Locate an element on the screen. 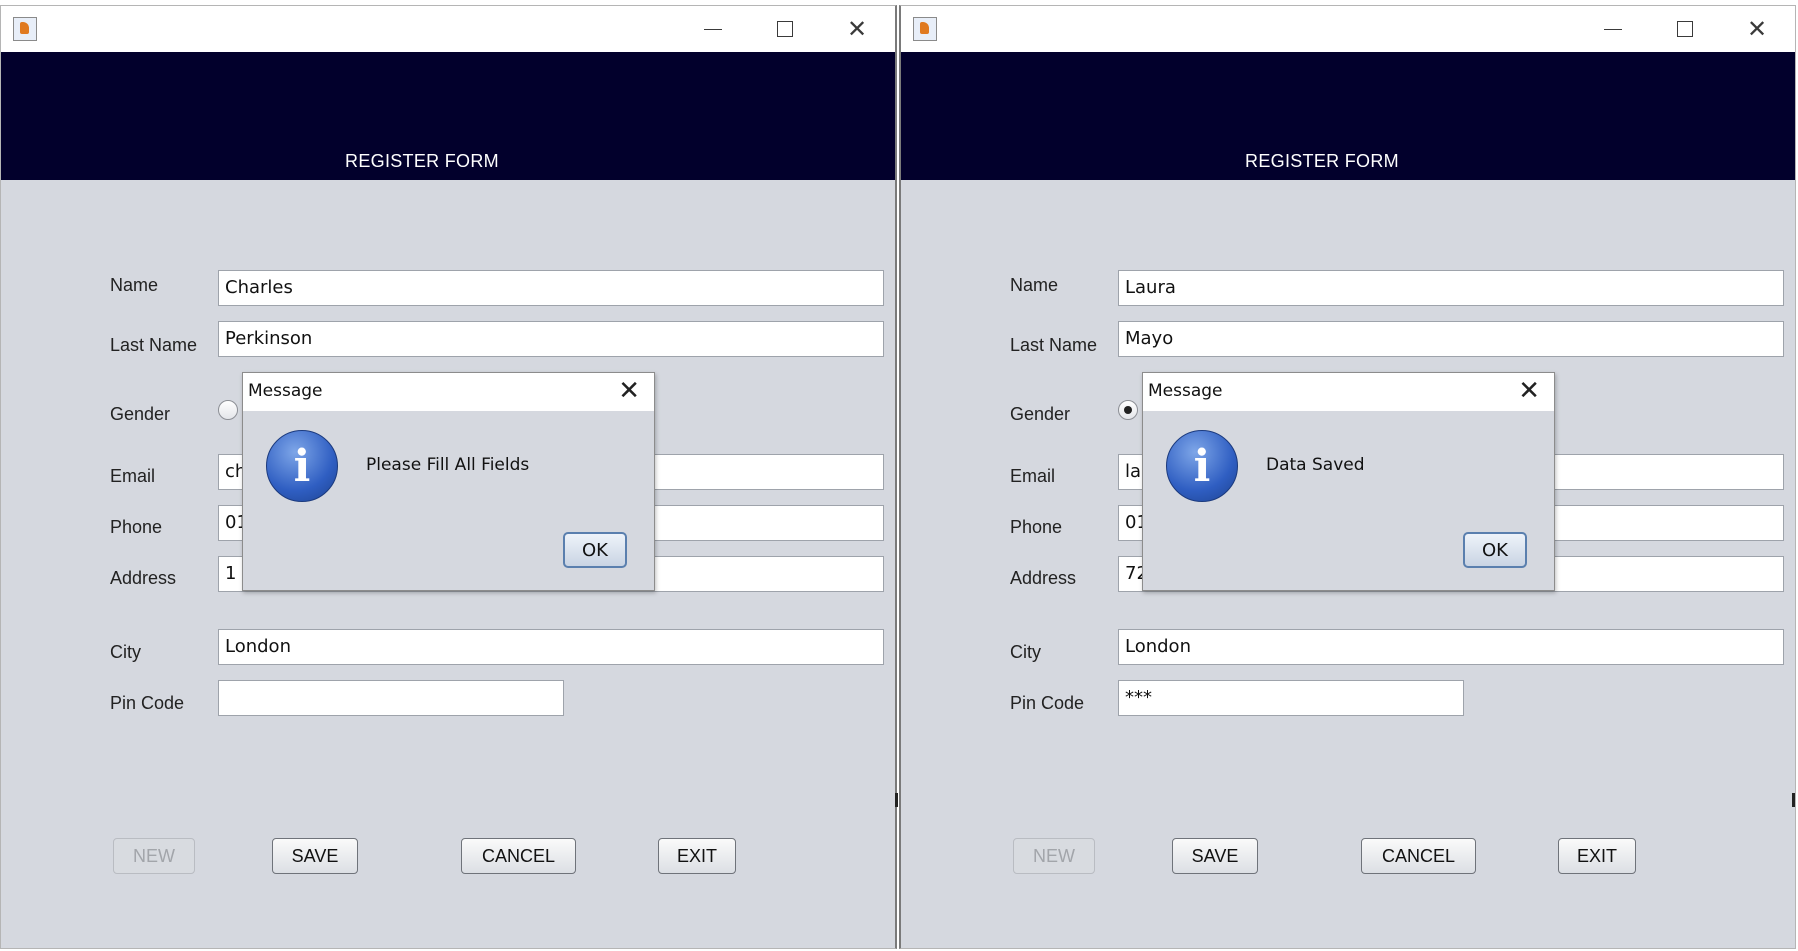 This screenshot has height=951, width=1798. last-name-input: Perkinson is located at coordinates (551, 339).